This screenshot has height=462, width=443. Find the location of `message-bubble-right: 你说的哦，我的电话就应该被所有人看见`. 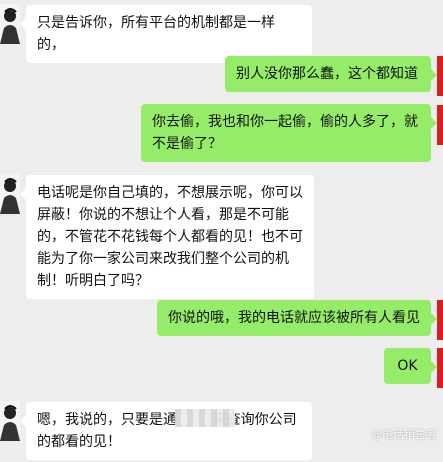

message-bubble-right: 你说的哦，我的电话就应该被所有人看见 is located at coordinates (297, 318).